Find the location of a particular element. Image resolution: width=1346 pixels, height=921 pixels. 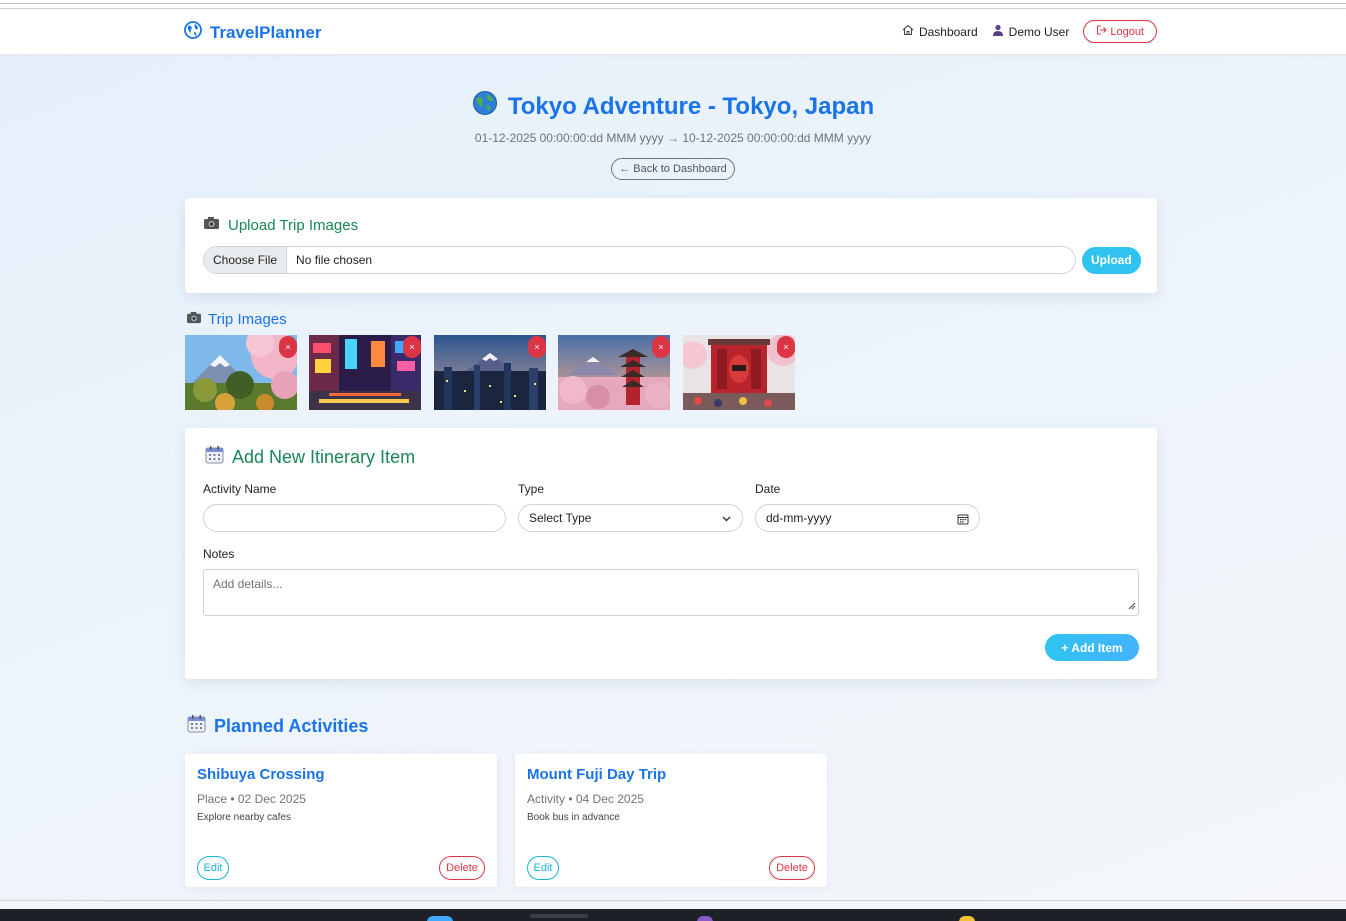

activity-title: Shibuya Crossing is located at coordinates (261, 774).